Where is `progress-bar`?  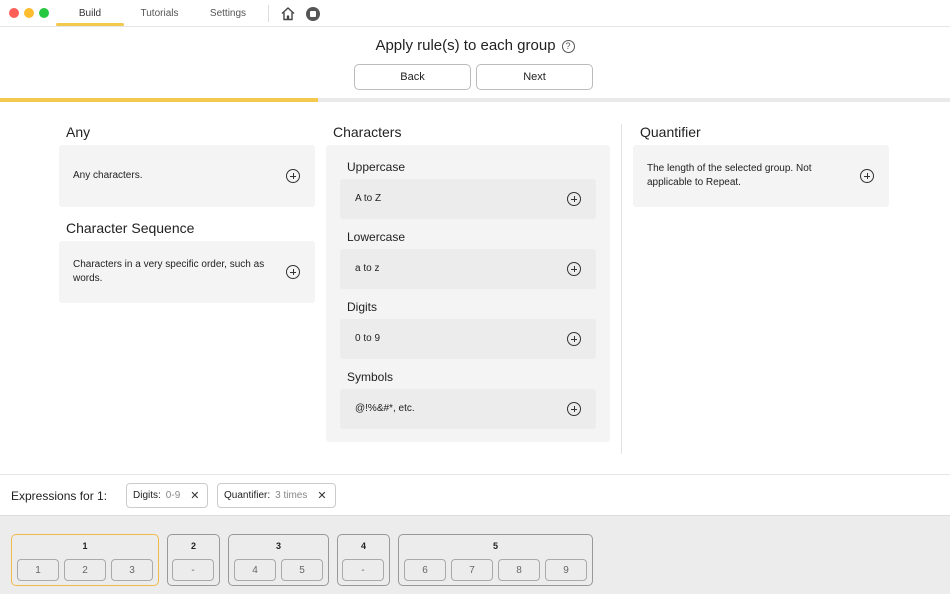
progress-bar is located at coordinates (475, 100).